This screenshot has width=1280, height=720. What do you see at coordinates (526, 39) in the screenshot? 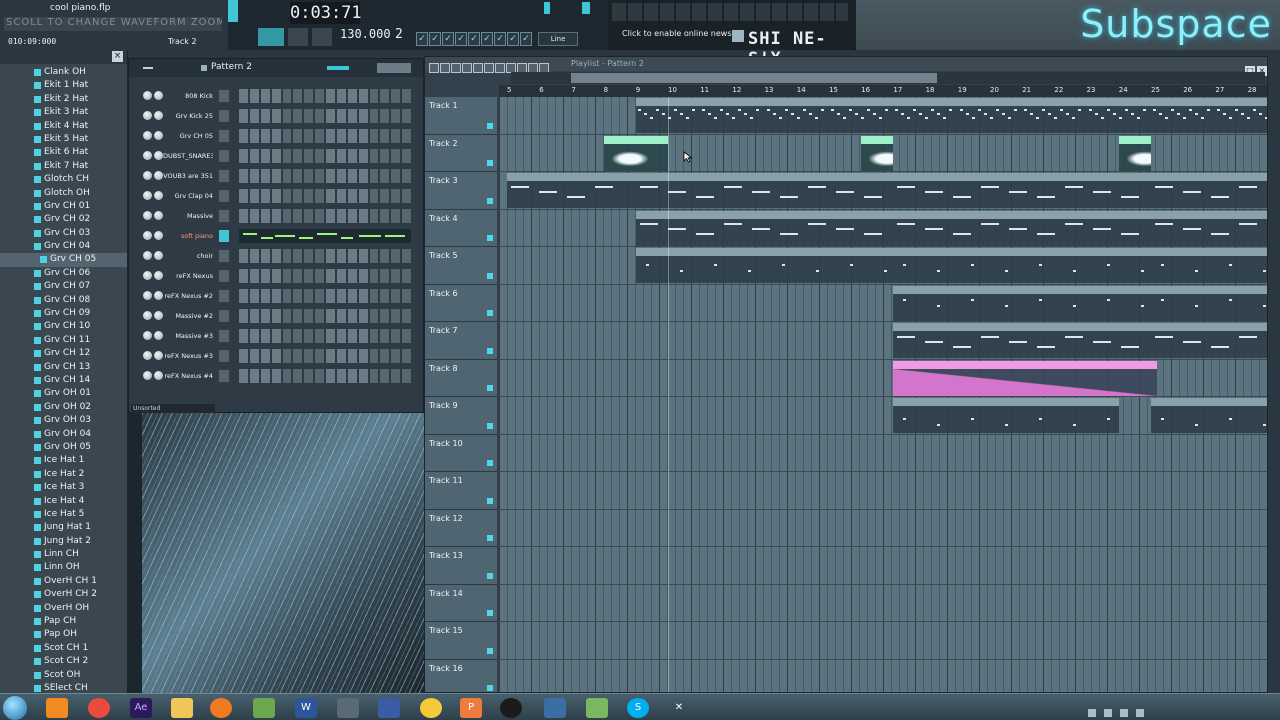
I see `snap-icon: ✓` at bounding box center [526, 39].